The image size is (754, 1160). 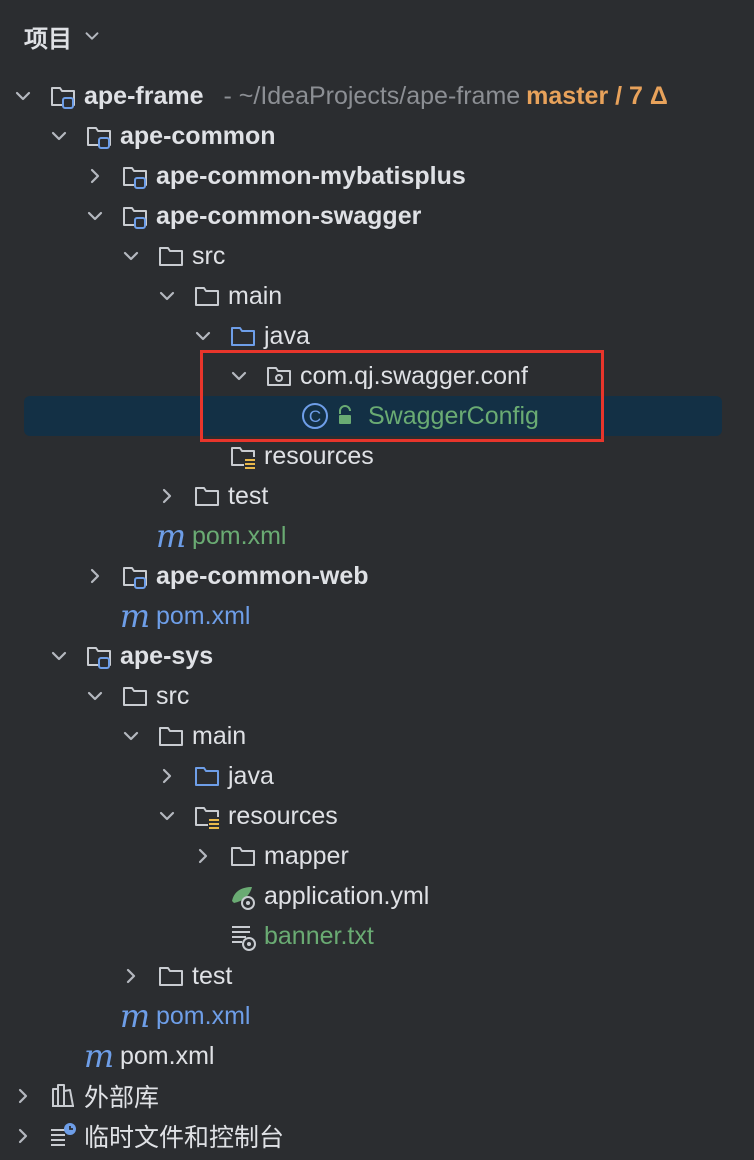 I want to click on panel-title: 项目, so click(x=48, y=39).